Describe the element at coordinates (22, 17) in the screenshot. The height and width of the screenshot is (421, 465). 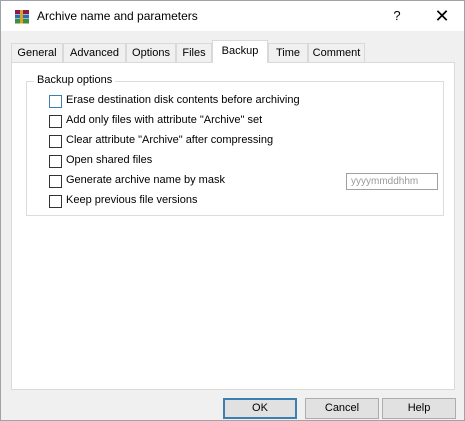
I see `winrar-books-icon` at that location.